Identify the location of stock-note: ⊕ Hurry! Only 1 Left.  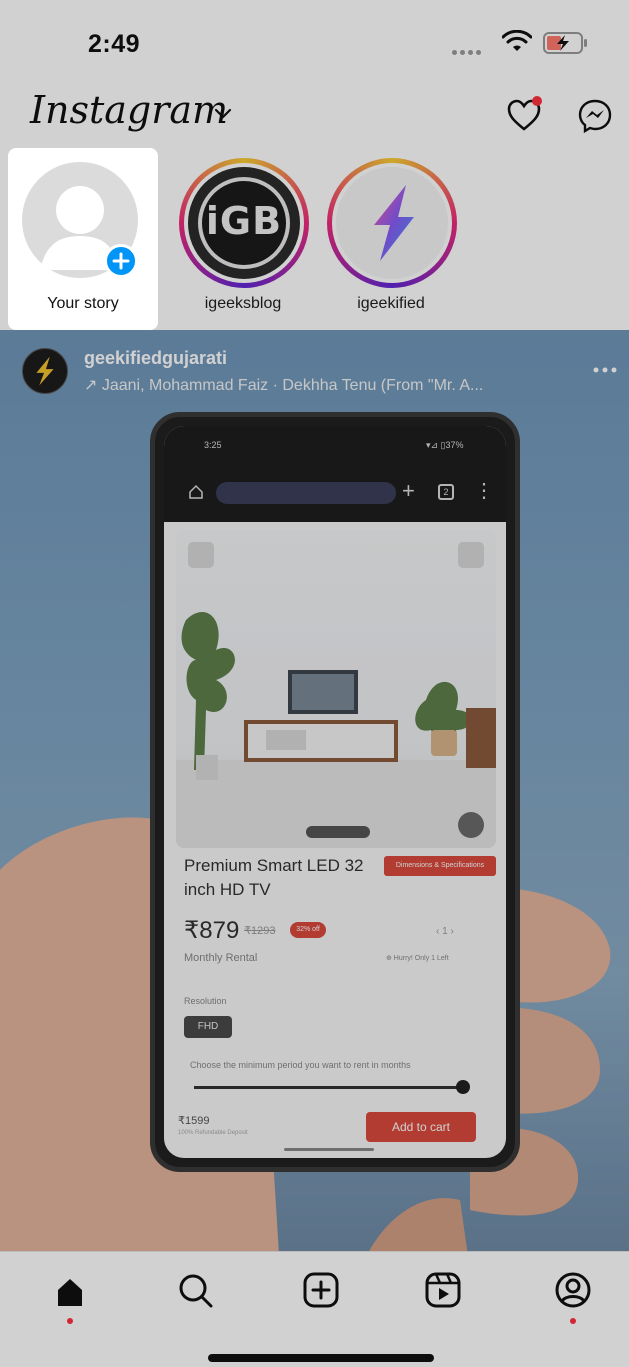
(417, 958).